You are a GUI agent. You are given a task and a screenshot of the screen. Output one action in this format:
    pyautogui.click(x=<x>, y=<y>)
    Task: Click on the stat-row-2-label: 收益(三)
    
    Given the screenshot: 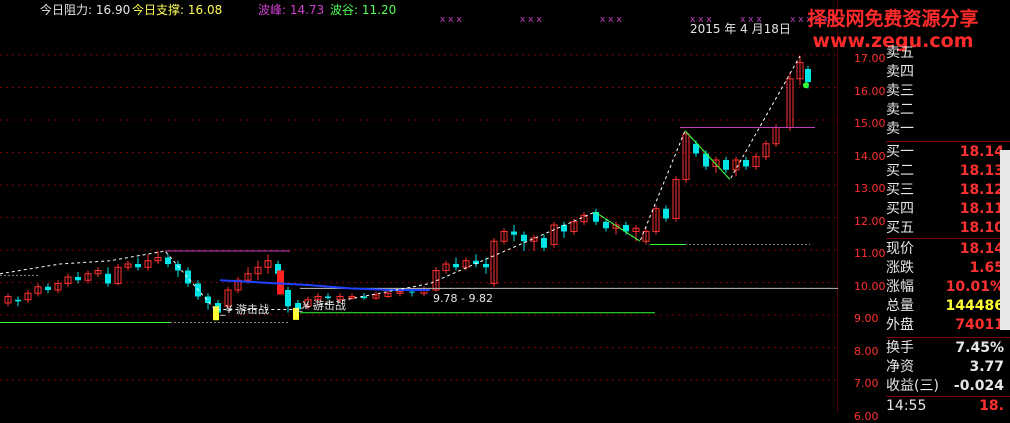 What is the action you would take?
    pyautogui.click(x=912, y=386)
    